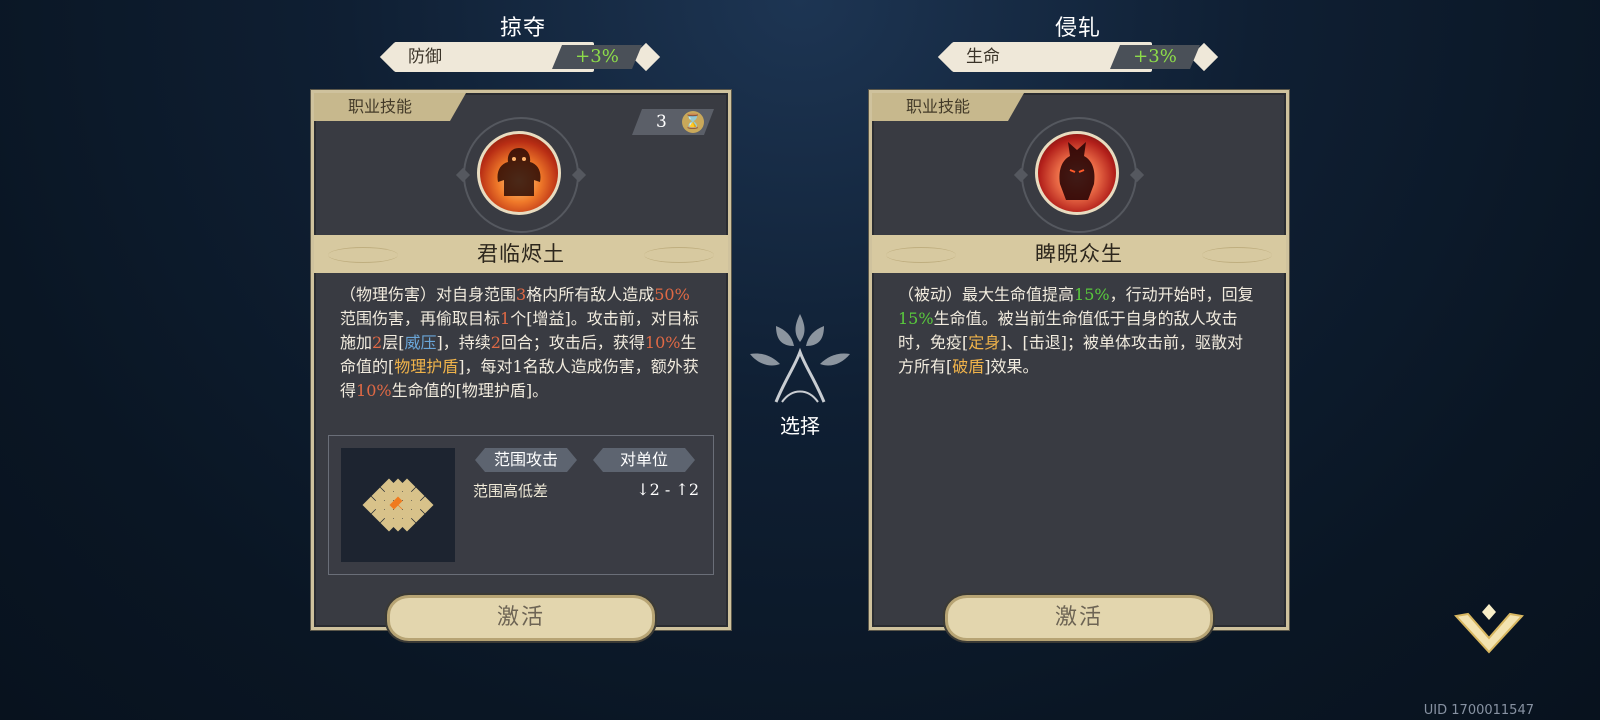 This screenshot has height=720, width=1600. What do you see at coordinates (800, 426) in the screenshot?
I see `choose-label: 选择` at bounding box center [800, 426].